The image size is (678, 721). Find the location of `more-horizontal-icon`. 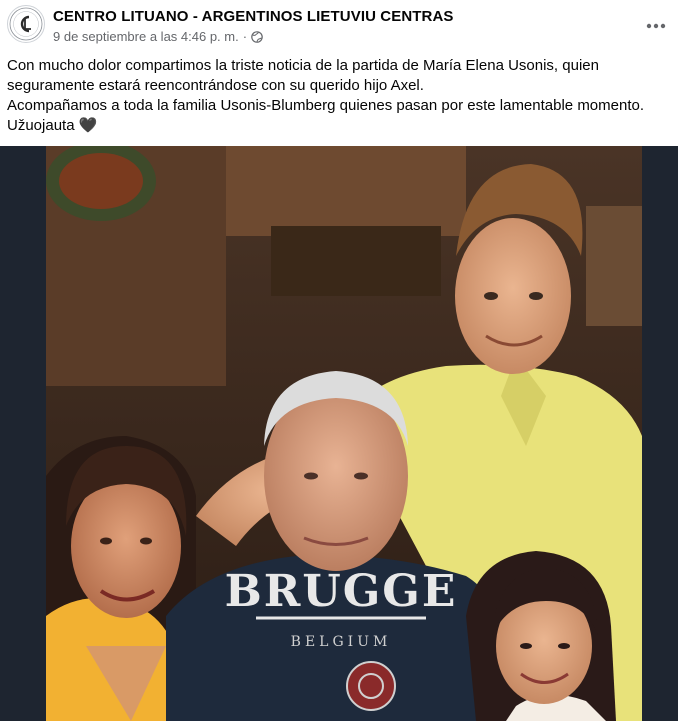

more-horizontal-icon is located at coordinates (656, 26).